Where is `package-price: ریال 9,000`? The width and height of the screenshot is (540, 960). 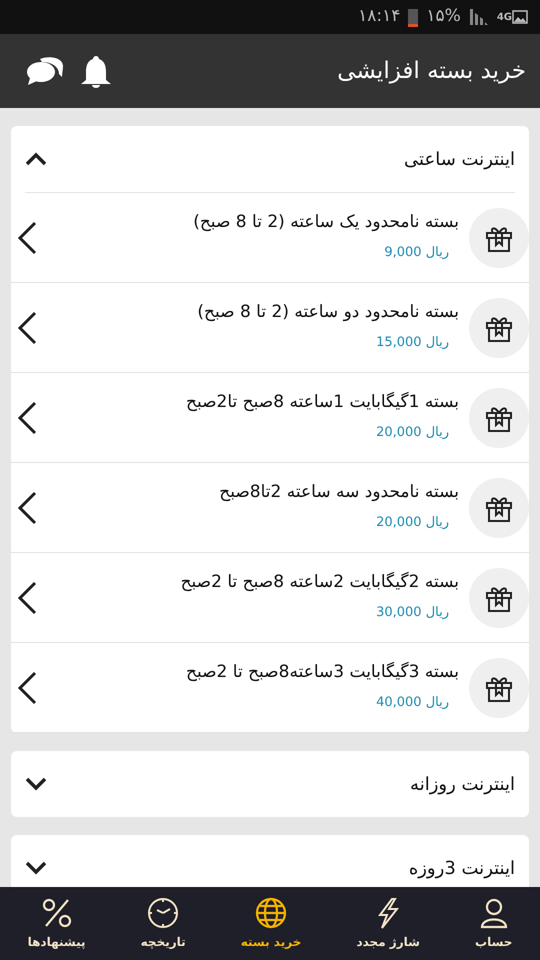 package-price: ریال 9,000 is located at coordinates (416, 253).